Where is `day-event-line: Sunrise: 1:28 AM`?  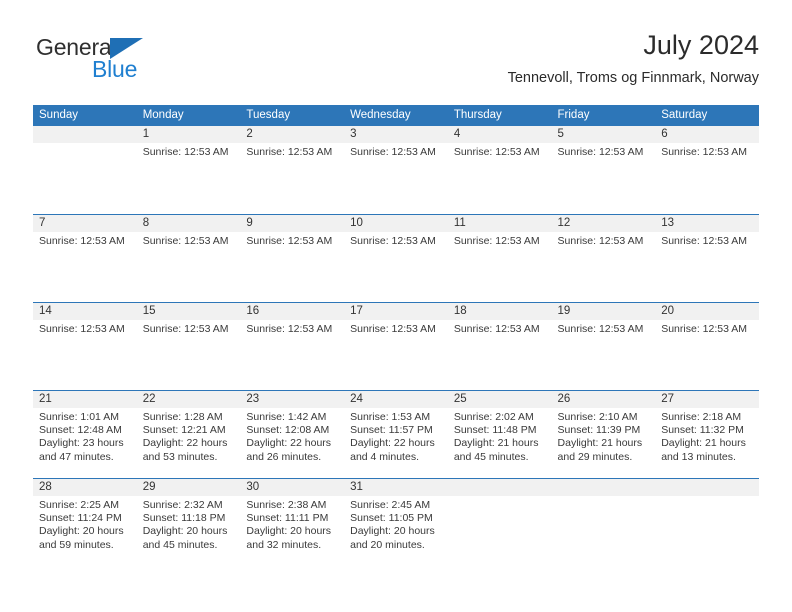 day-event-line: Sunrise: 1:28 AM is located at coordinates (182, 416).